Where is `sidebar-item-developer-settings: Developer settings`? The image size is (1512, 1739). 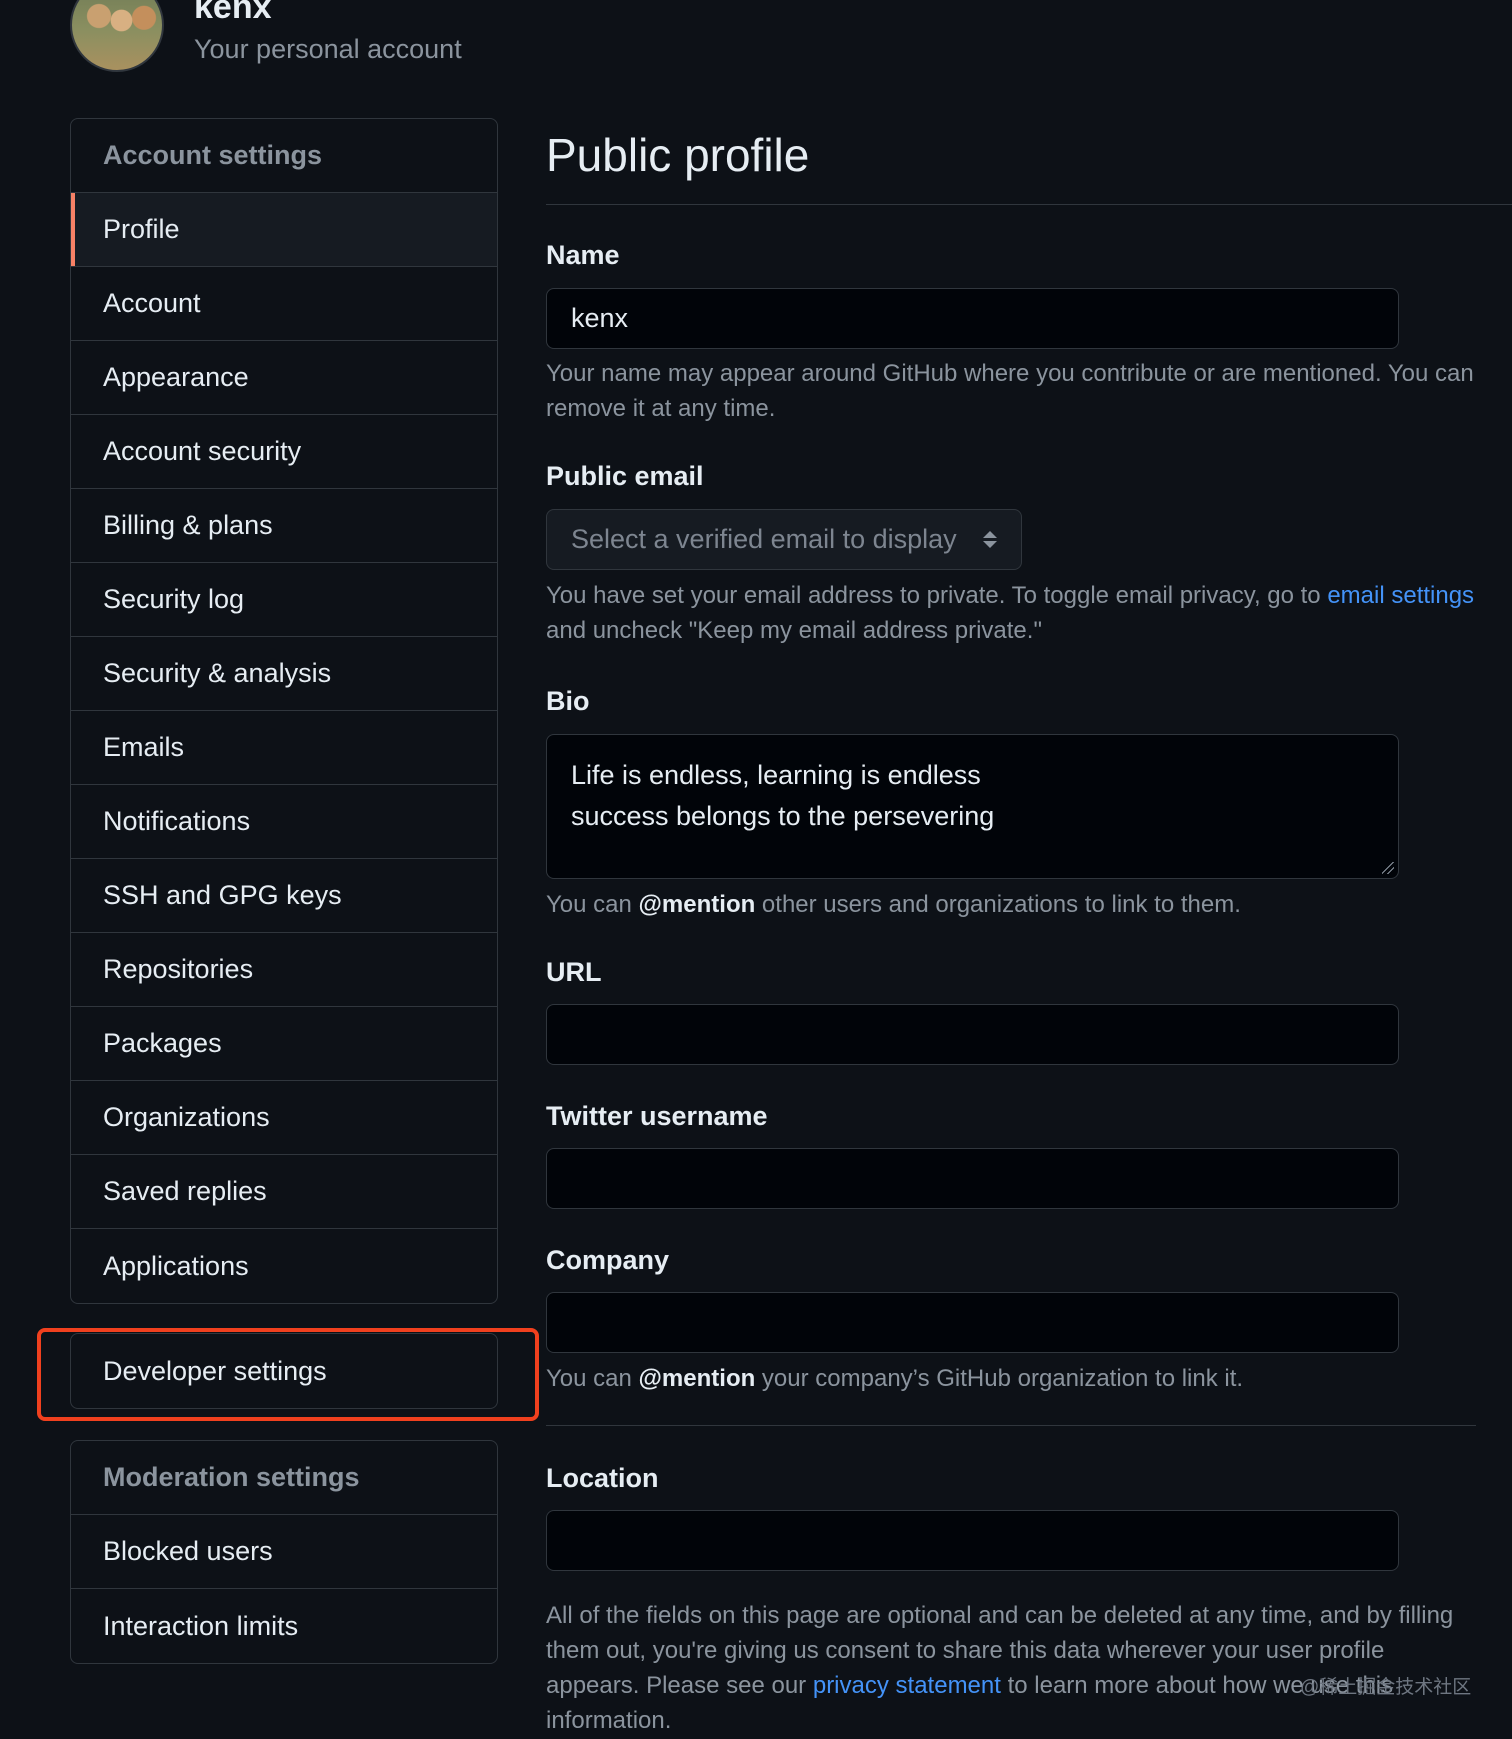 sidebar-item-developer-settings: Developer settings is located at coordinates (284, 1371).